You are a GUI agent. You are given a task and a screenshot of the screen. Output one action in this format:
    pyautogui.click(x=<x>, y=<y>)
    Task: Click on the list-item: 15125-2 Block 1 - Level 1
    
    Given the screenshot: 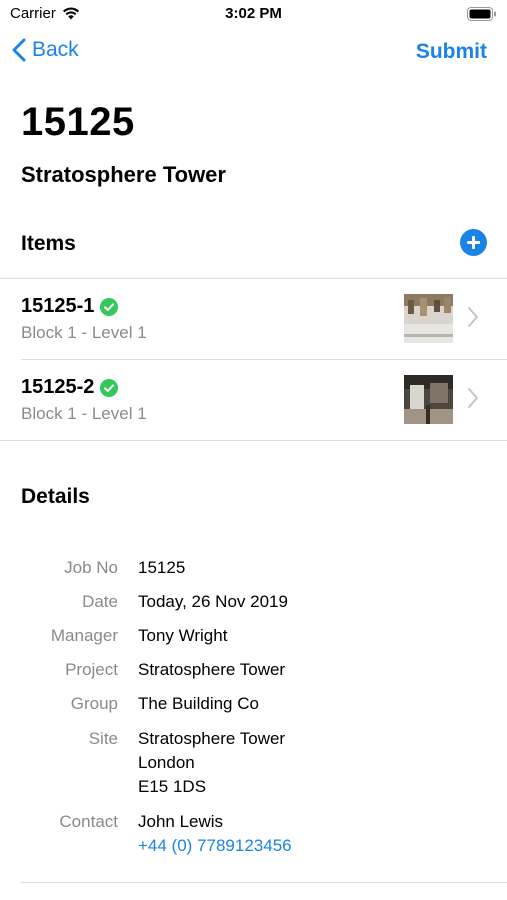 What is the action you would take?
    pyautogui.click(x=253, y=400)
    